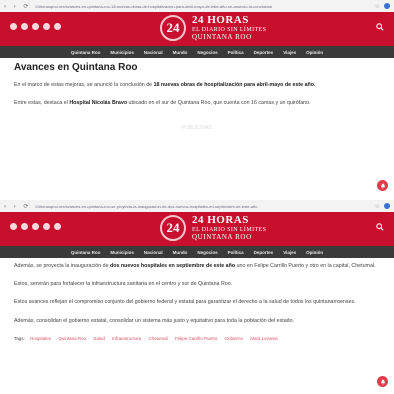 The height and width of the screenshot is (394, 394). Describe the element at coordinates (234, 338) in the screenshot. I see `tag-link: Gobierno` at that location.